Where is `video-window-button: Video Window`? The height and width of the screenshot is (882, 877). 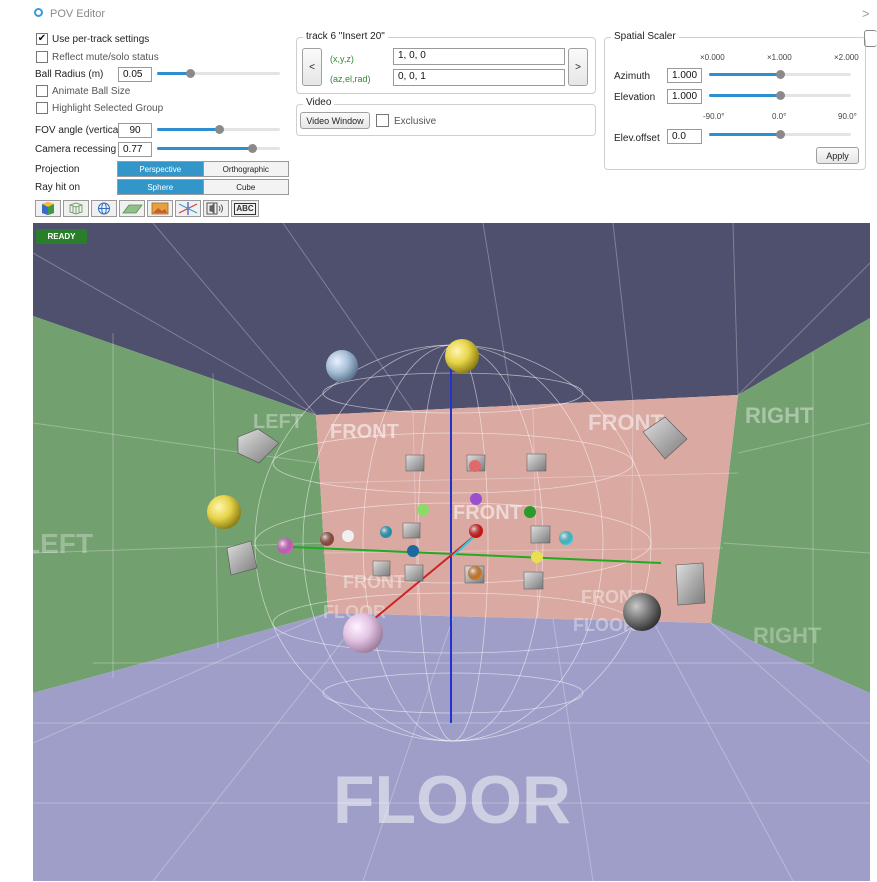 video-window-button: Video Window is located at coordinates (335, 120).